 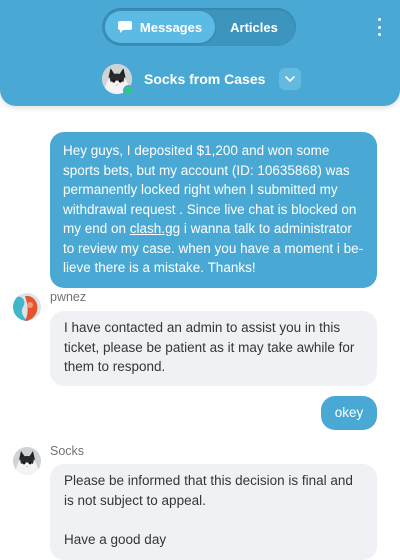 What do you see at coordinates (155, 228) in the screenshot?
I see `clash-link: clash.gg` at bounding box center [155, 228].